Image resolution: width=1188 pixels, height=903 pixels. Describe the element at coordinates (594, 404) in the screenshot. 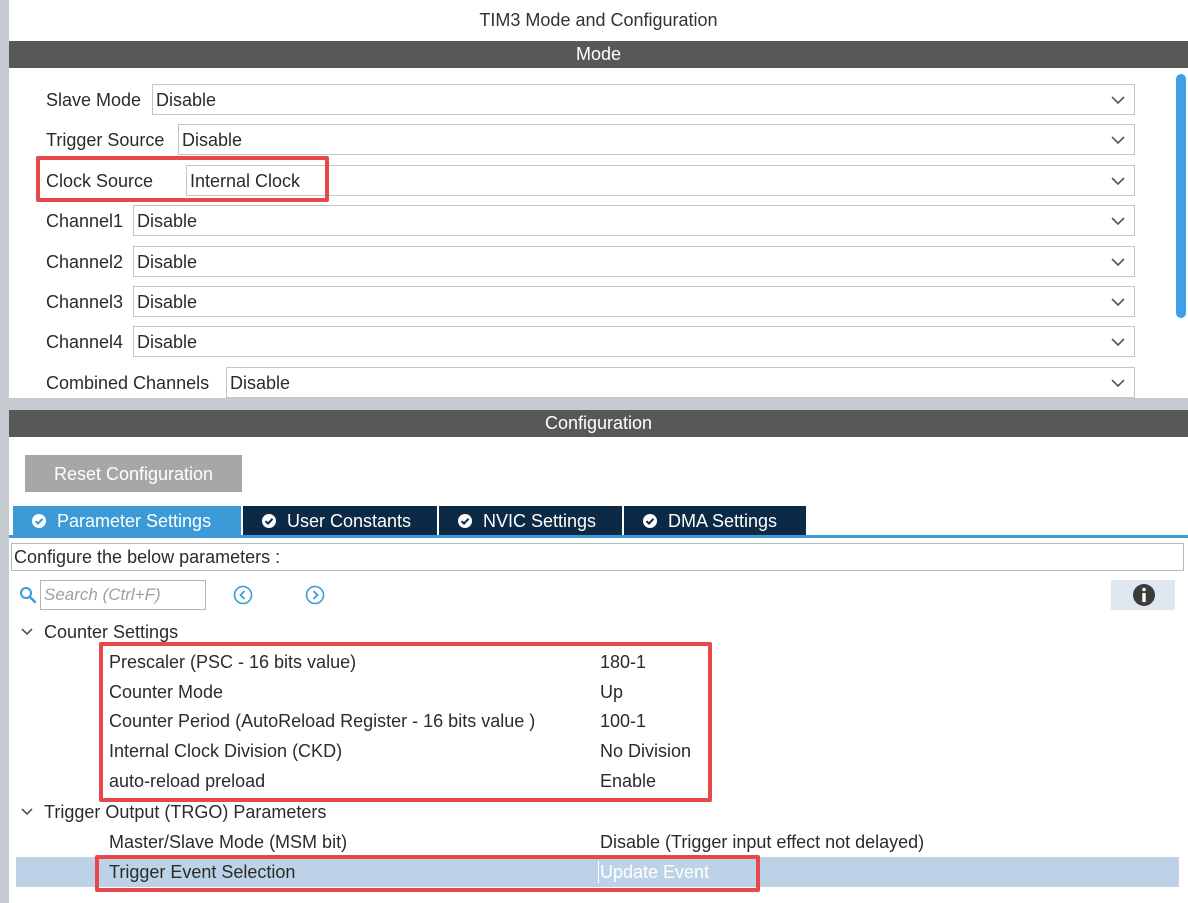

I see `panel-separator` at that location.